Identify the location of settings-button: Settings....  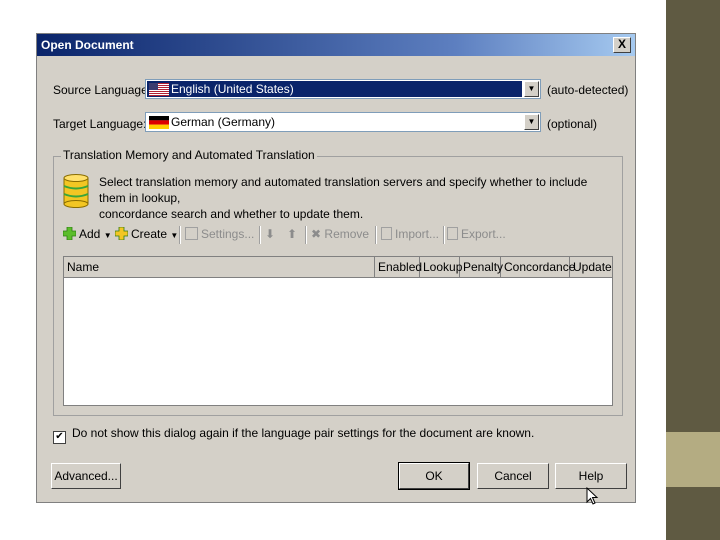
(219, 234).